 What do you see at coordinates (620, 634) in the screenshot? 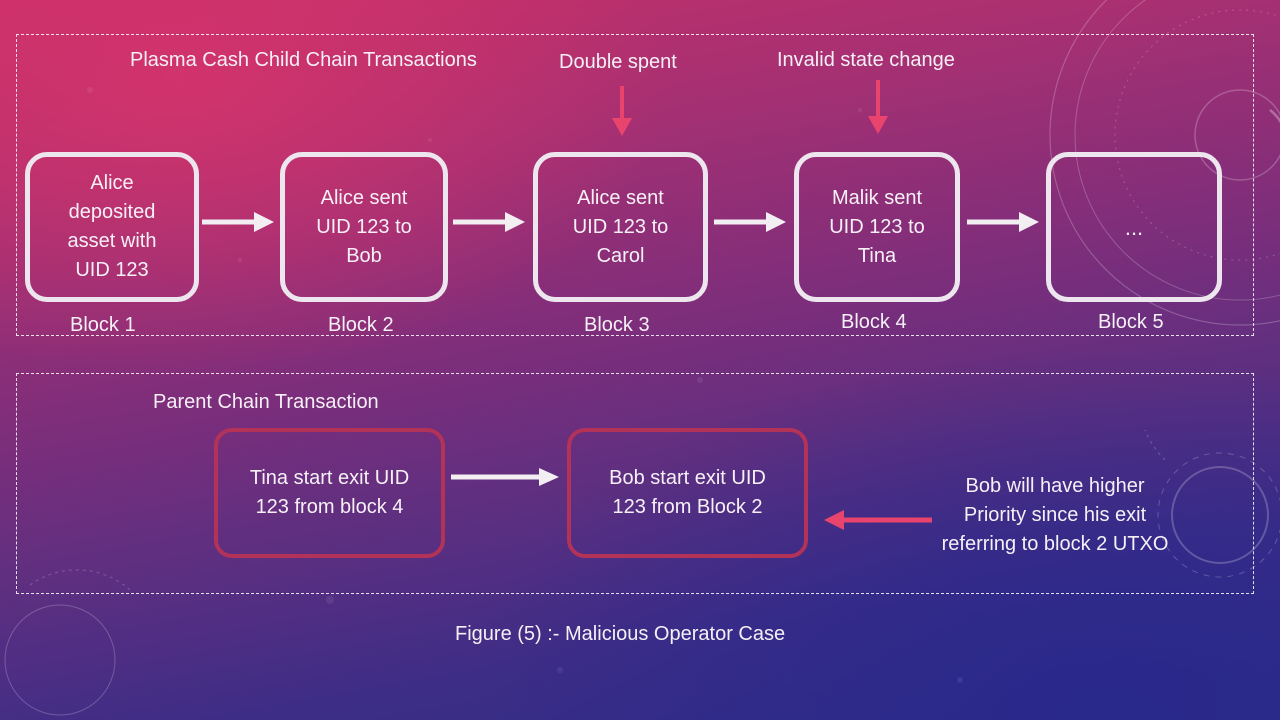
I see `figure-caption: Figure (5) :- Malicious Operator Case` at bounding box center [620, 634].